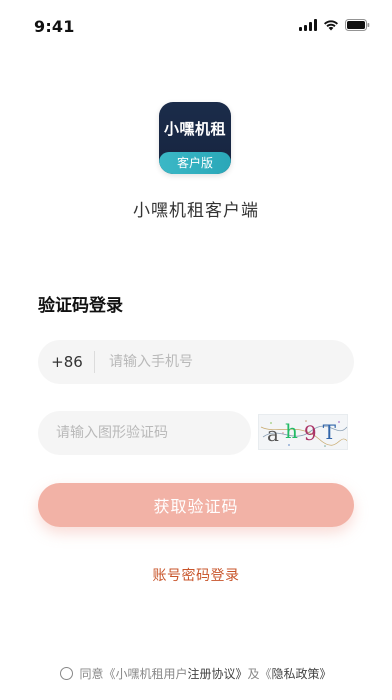 The width and height of the screenshot is (392, 700). Describe the element at coordinates (273, 434) in the screenshot. I see `captcha-char: a` at that location.